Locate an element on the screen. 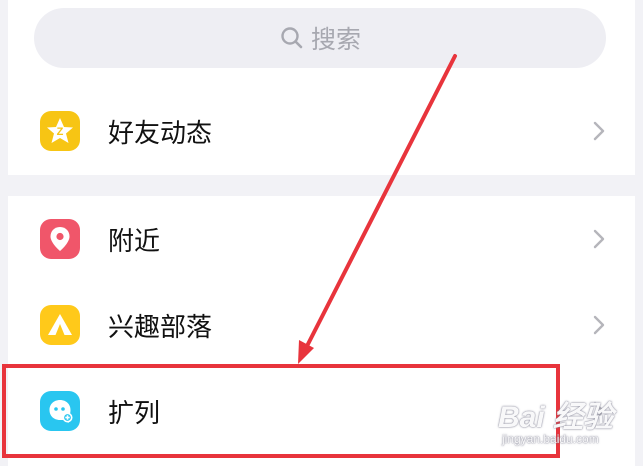 This screenshot has height=466, width=643. baidu-jingyan-watermark: Bai 经验 jingyan.baidu.com is located at coordinates (568, 424).